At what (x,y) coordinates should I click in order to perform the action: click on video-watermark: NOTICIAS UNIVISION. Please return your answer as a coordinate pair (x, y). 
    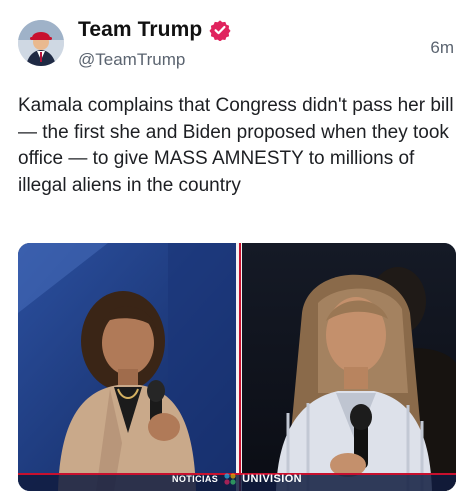
    Looking at the image, I should click on (237, 479).